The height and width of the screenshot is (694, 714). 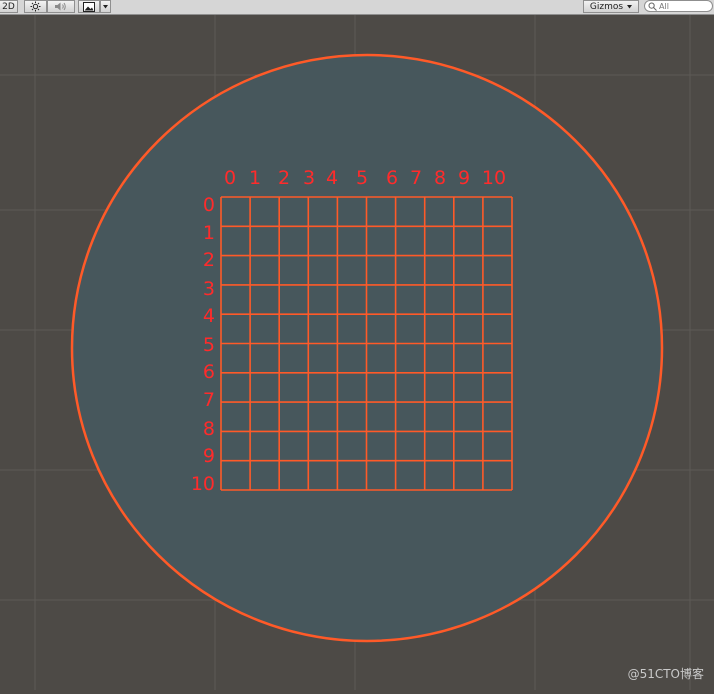 I want to click on 2d-mode-label: 2D, so click(x=8, y=7).